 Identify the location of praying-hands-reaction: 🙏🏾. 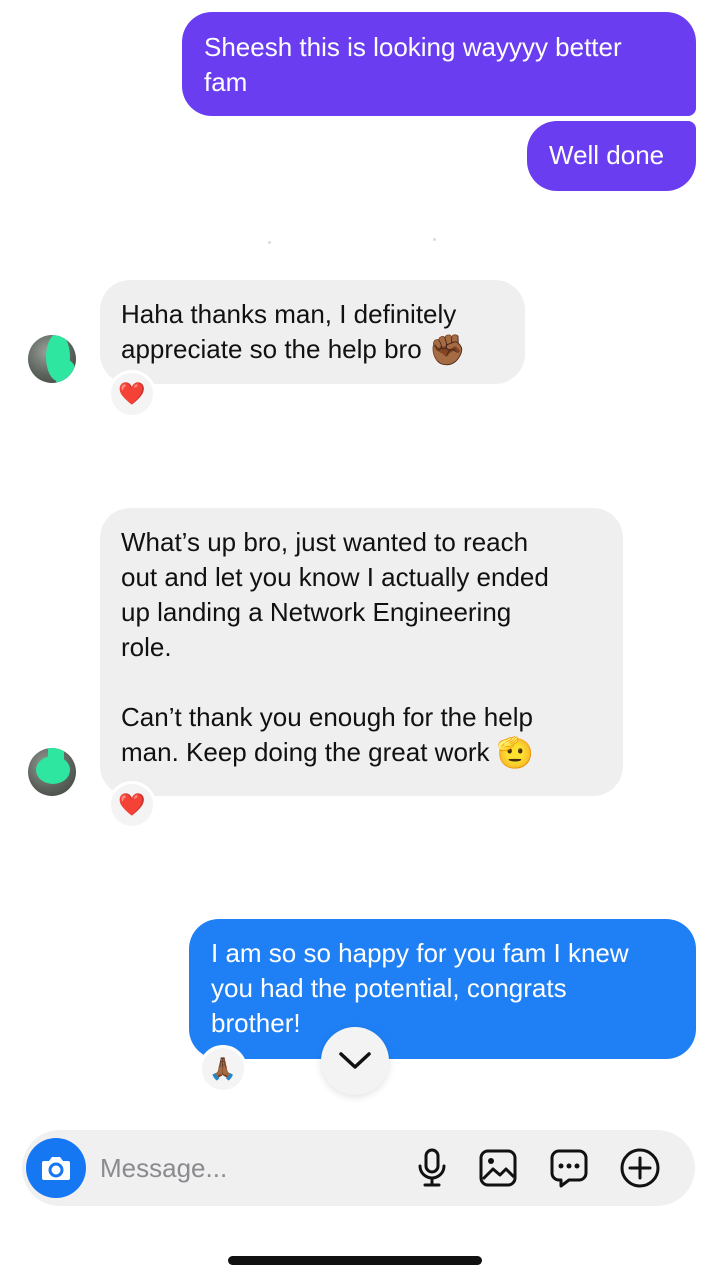
(223, 1069).